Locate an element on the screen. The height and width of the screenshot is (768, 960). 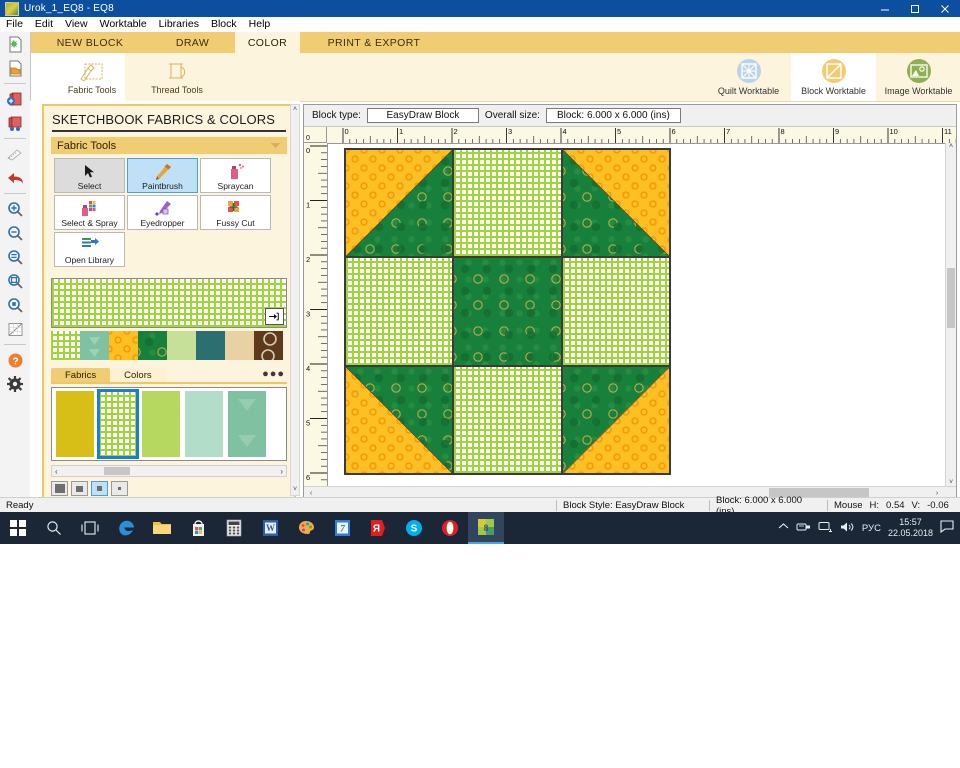
file-explorer-button is located at coordinates (162, 528).